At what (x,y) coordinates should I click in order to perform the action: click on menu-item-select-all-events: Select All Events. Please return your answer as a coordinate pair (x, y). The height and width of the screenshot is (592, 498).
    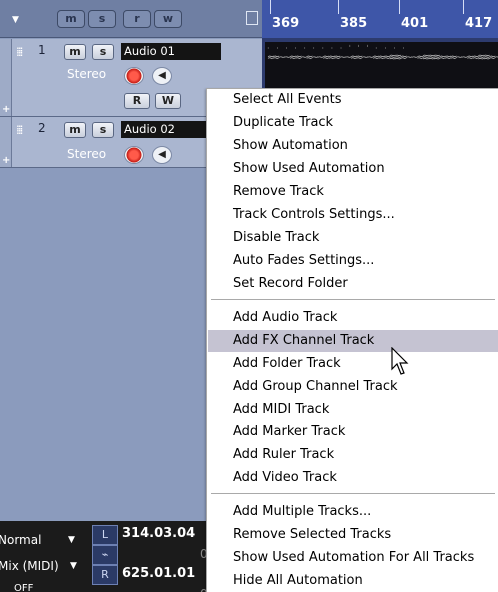
    Looking at the image, I should click on (353, 100).